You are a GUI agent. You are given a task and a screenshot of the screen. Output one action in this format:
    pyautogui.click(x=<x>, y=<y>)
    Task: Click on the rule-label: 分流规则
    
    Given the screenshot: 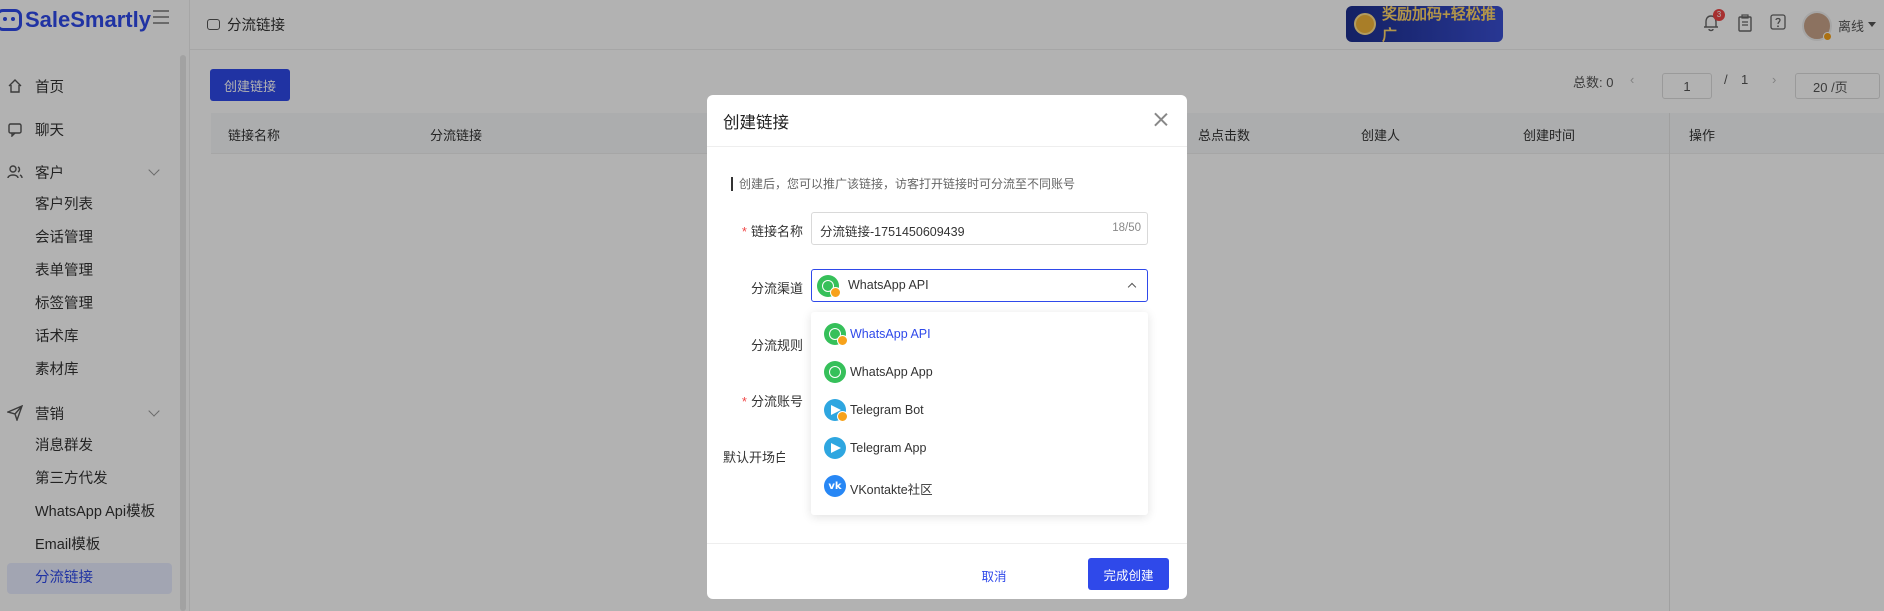 What is the action you would take?
    pyautogui.click(x=776, y=345)
    